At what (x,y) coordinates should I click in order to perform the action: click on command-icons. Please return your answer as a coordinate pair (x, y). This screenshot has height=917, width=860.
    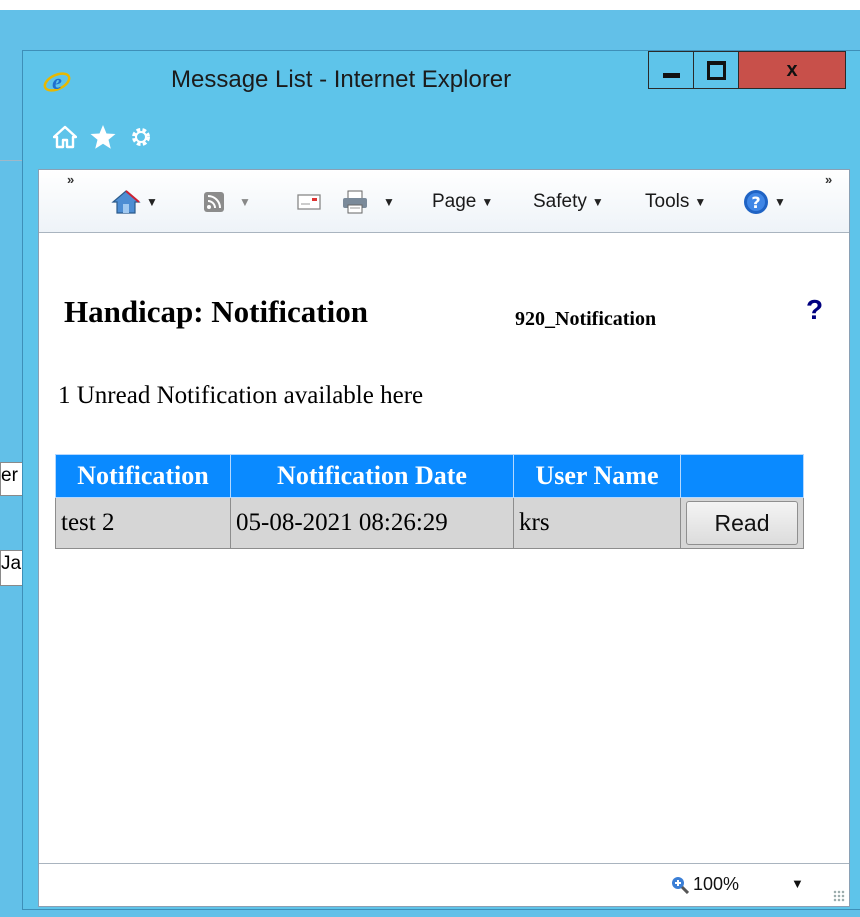
    Looking at the image, I should click on (103, 138).